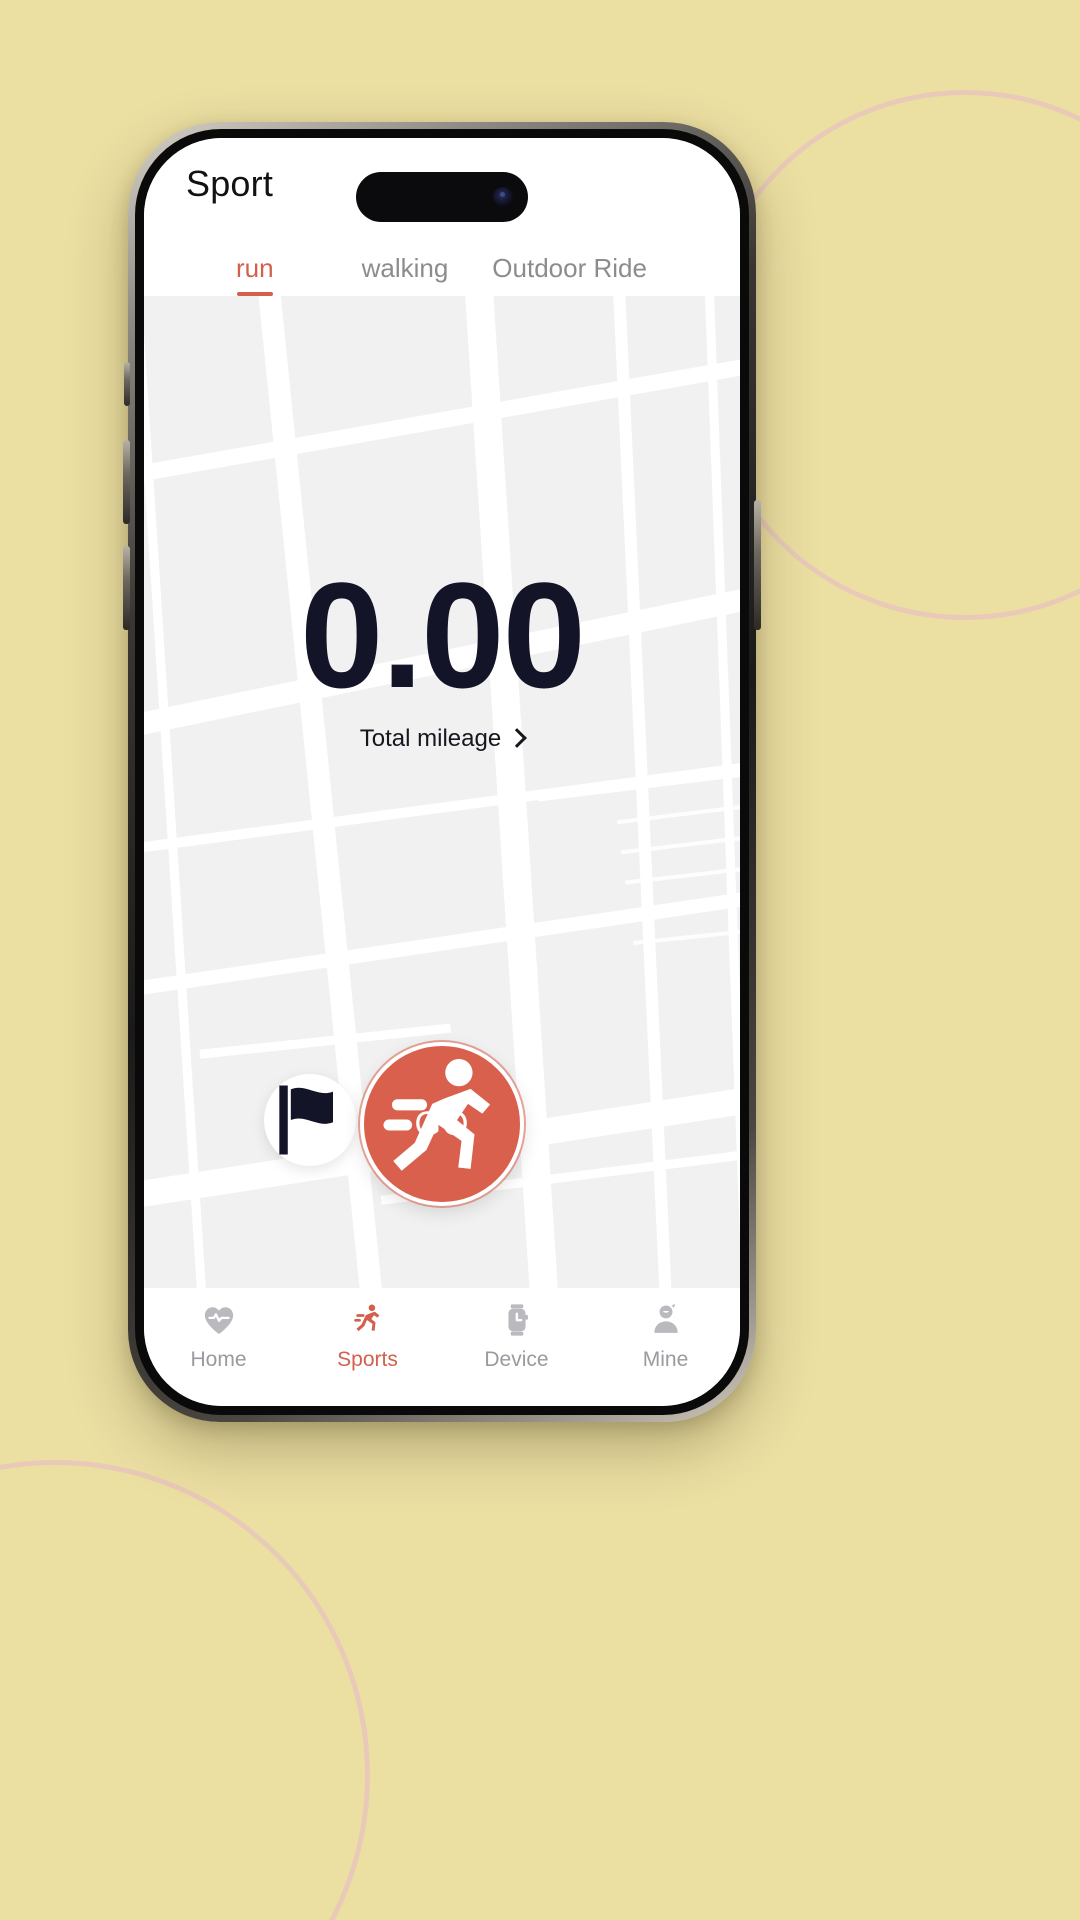 The height and width of the screenshot is (1920, 1080). Describe the element at coordinates (185, 1690) in the screenshot. I see `decorative-ring-bottom-left` at that location.